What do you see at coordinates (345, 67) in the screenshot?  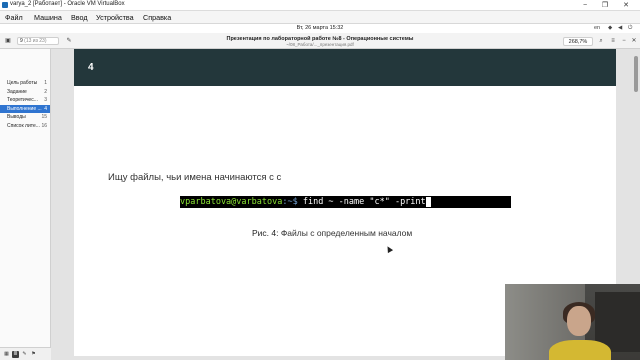 I see `slide-header` at bounding box center [345, 67].